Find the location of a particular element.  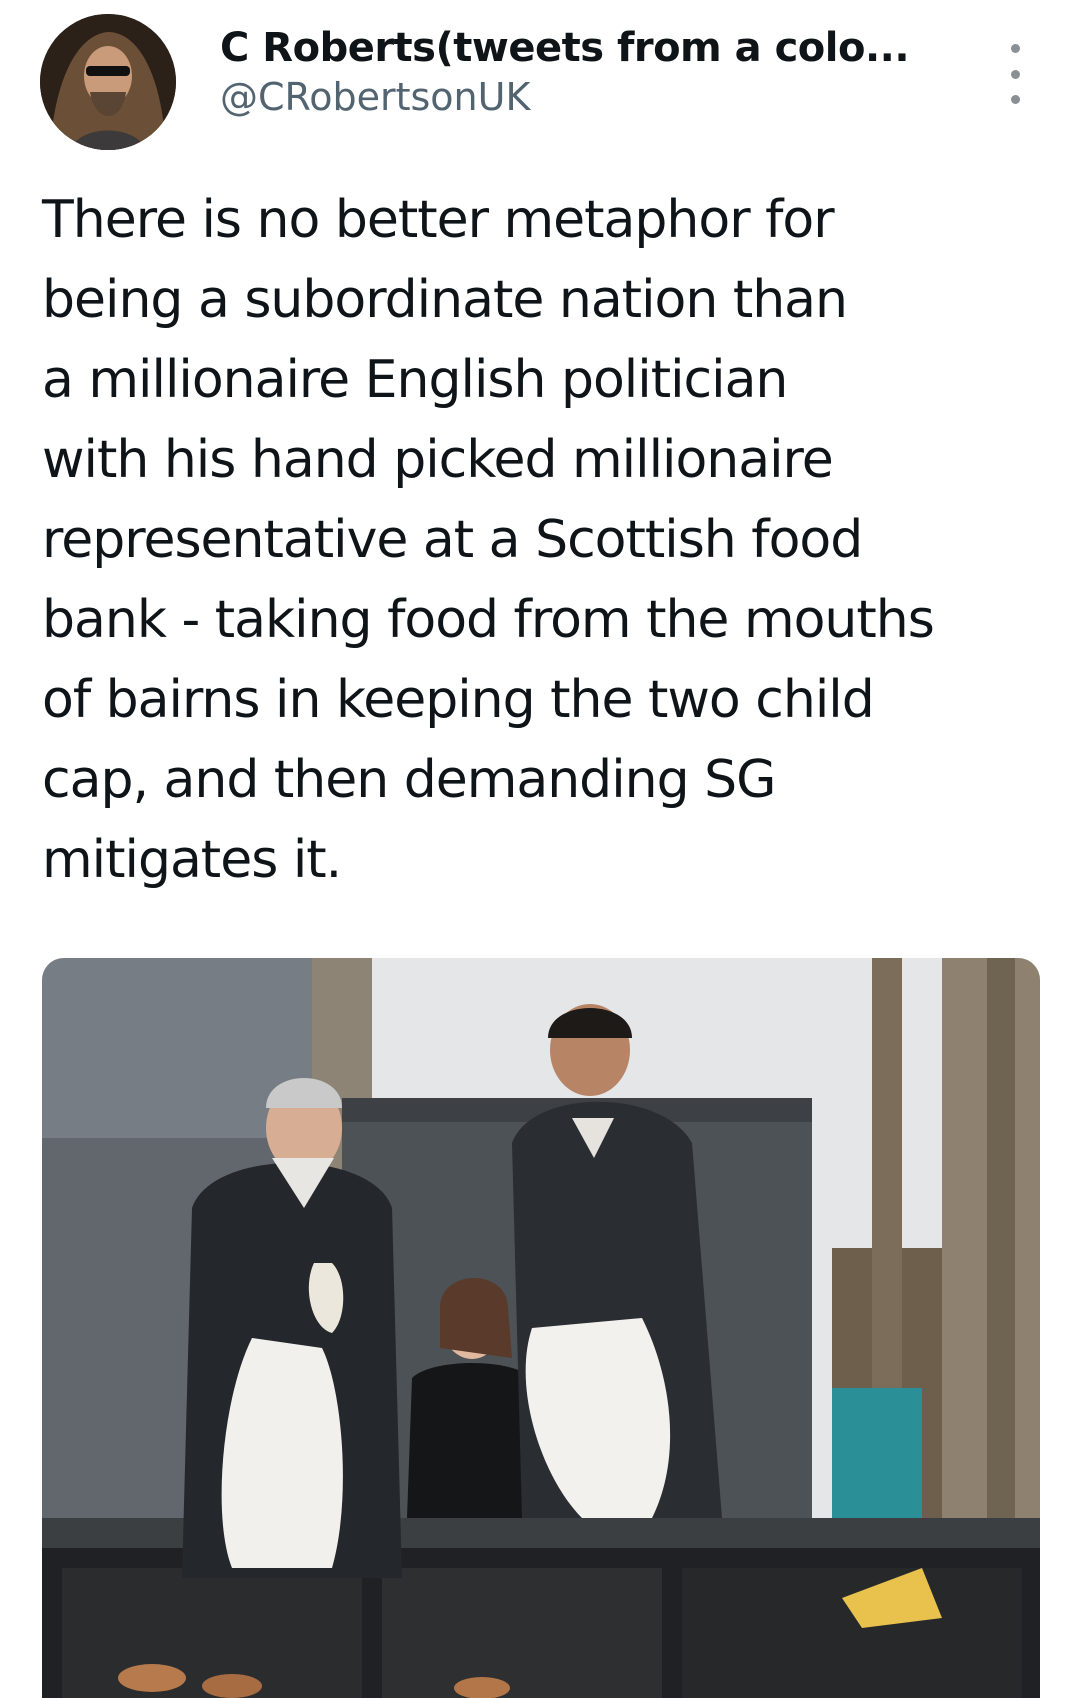

tweet-text-line: with his hand picked millionaire is located at coordinates (438, 460).